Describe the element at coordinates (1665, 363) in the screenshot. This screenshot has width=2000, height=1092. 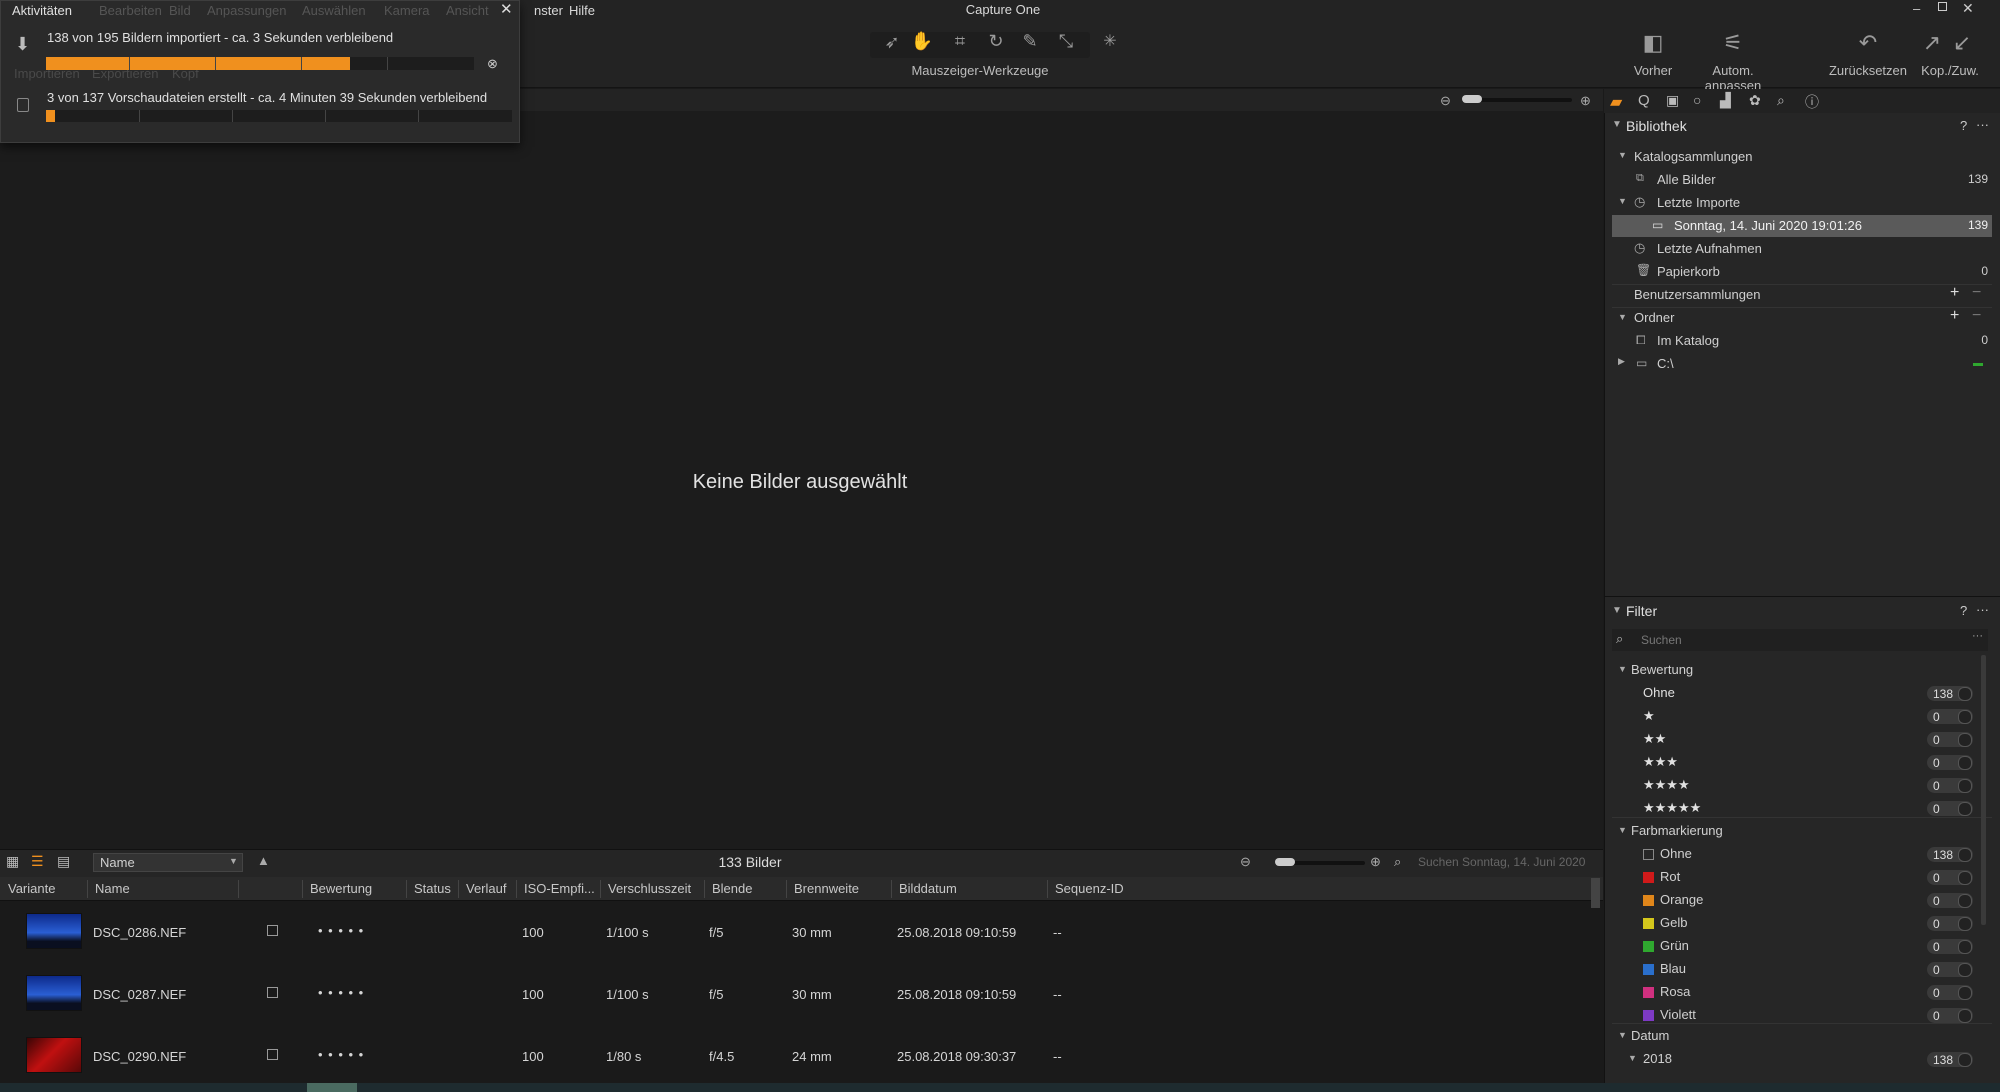
I see `drive-c-label: C:\` at that location.